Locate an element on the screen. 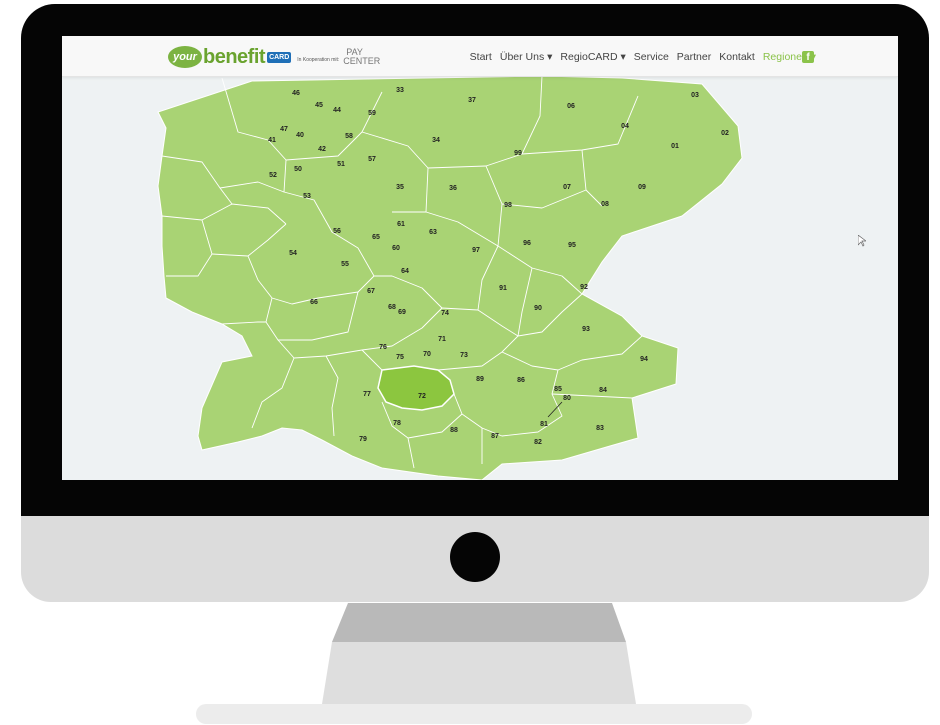  region-label: 35 is located at coordinates (400, 187).